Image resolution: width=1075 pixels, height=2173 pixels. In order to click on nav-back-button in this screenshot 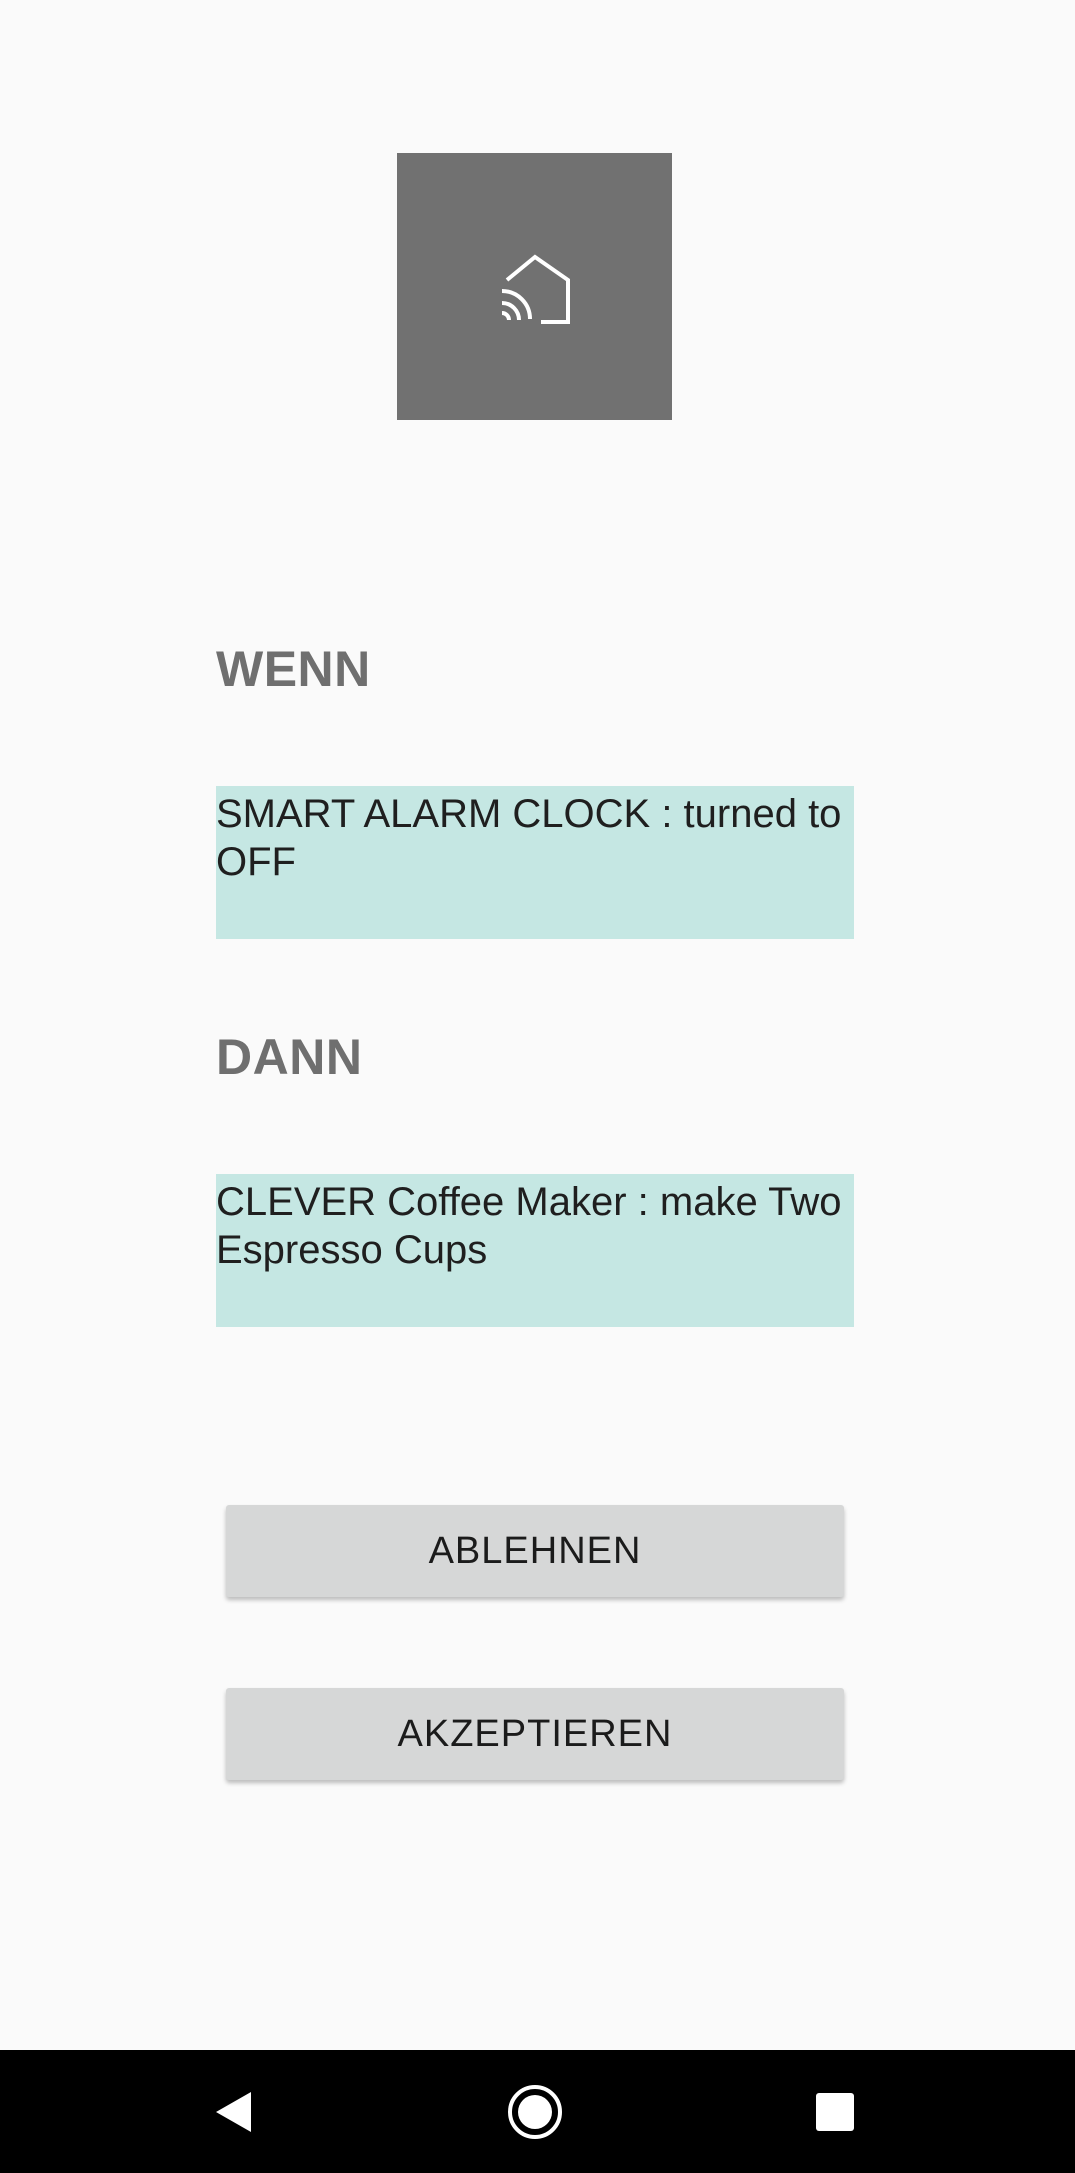, I will do `click(233, 2111)`.